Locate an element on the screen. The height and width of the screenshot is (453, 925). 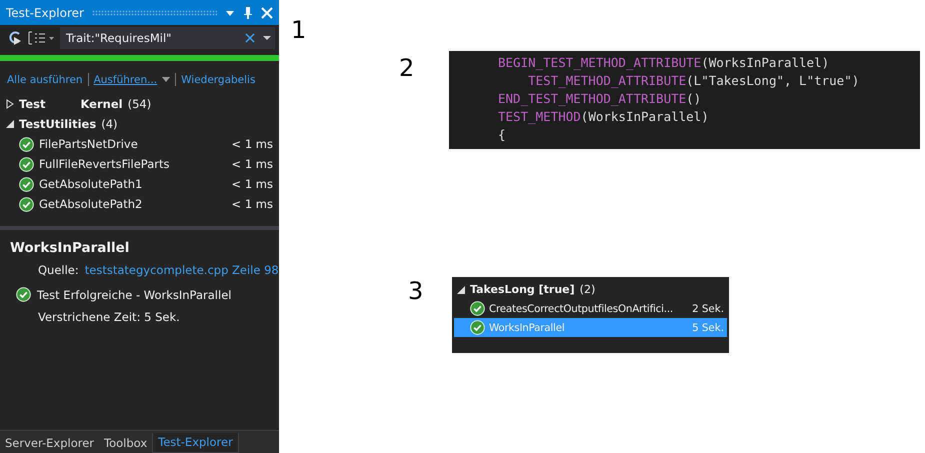
test-row: GetAbsolutePath2 < 1 ms is located at coordinates (142, 204).